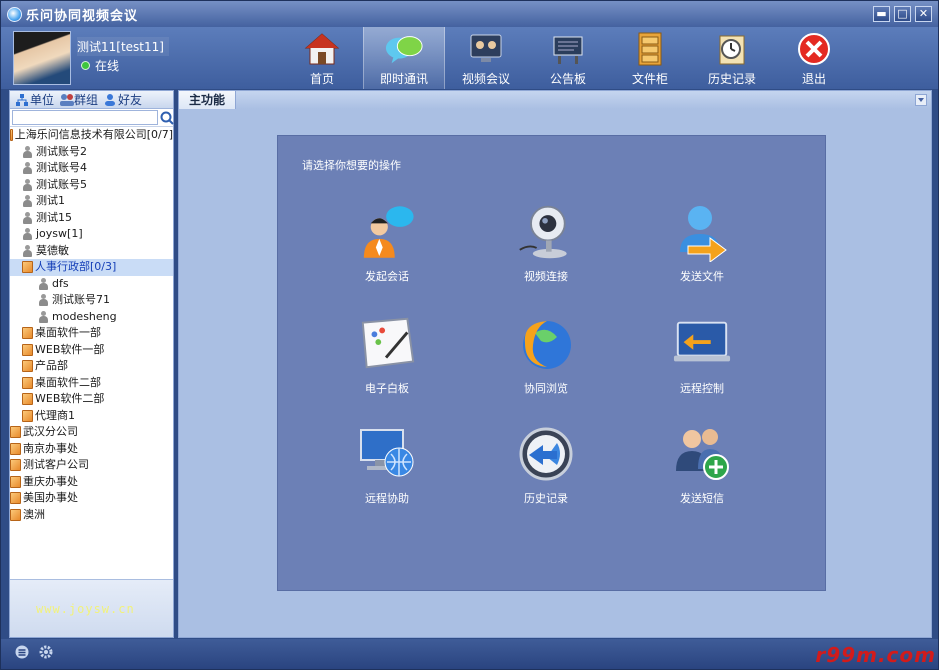 The image size is (939, 670). I want to click on toolbar-exit-button: 退出, so click(814, 58).